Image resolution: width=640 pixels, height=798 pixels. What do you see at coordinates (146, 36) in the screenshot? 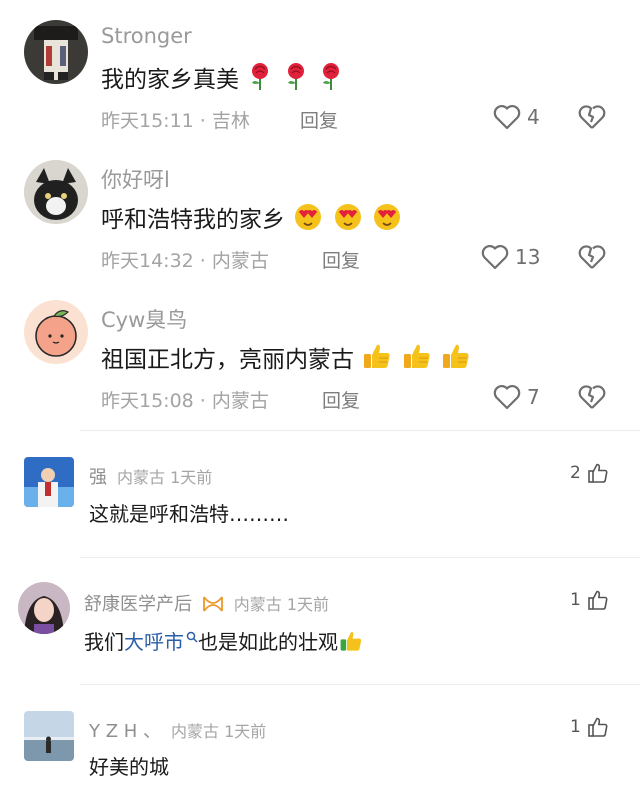
I see `username: Stronger` at bounding box center [146, 36].